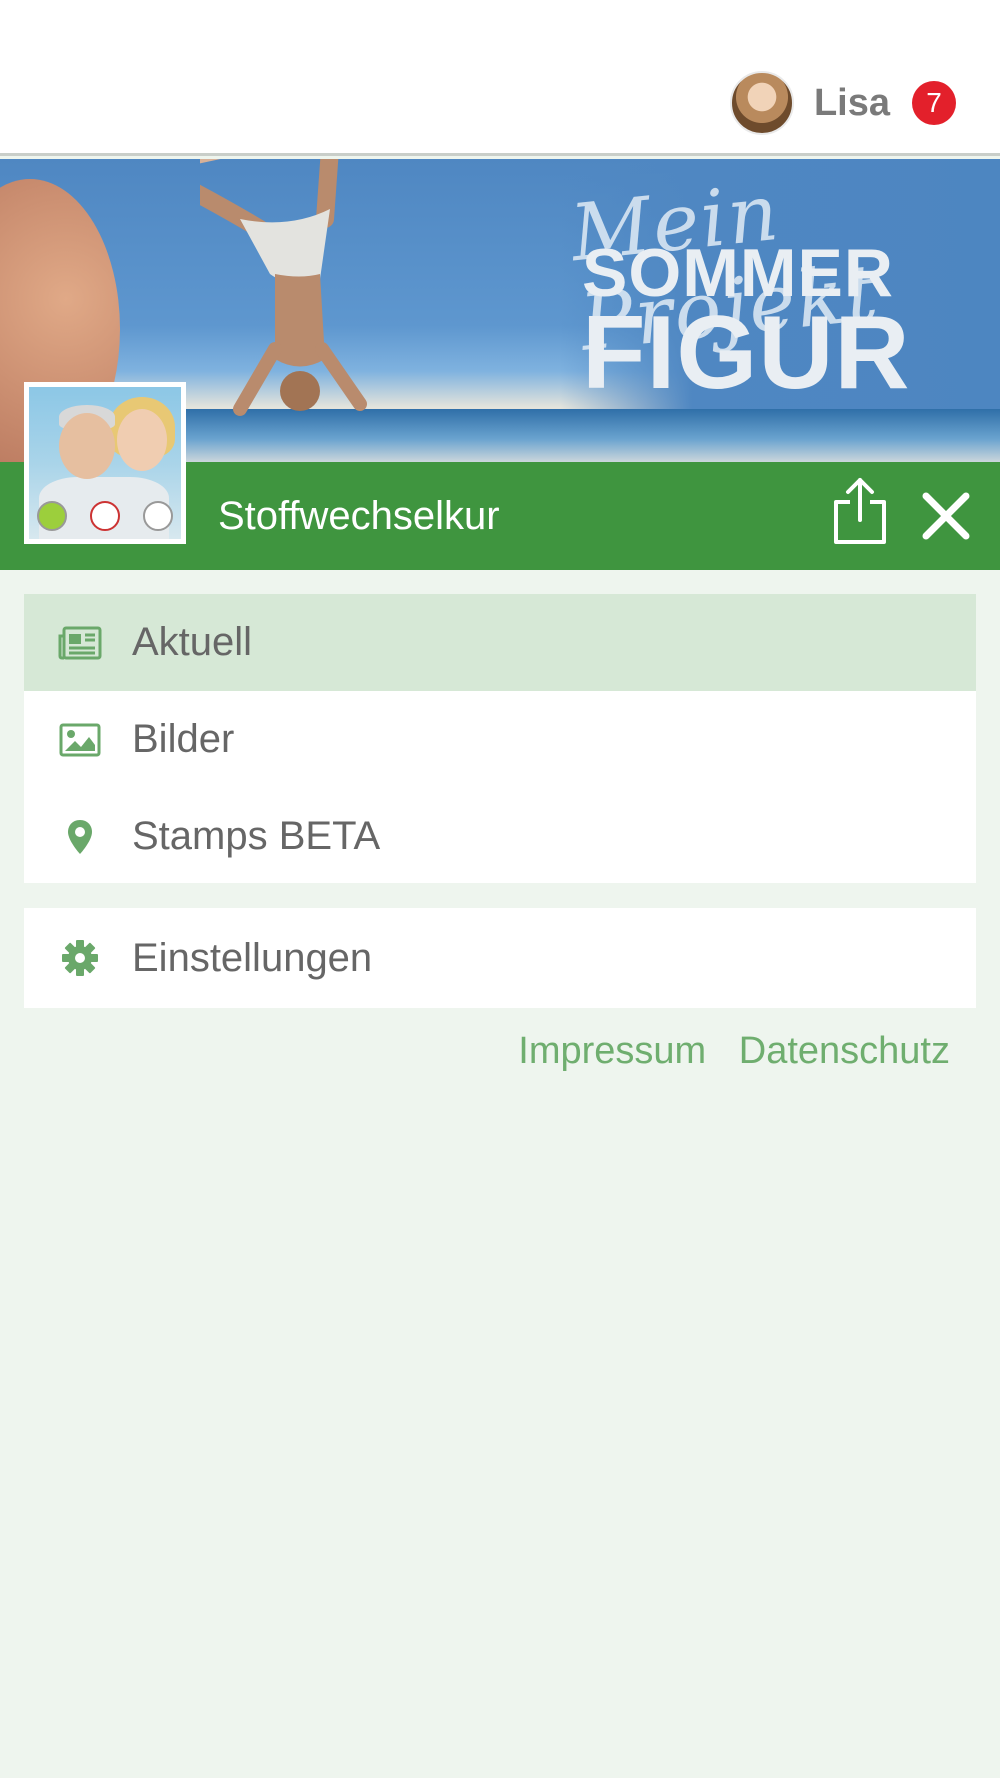  I want to click on map-pin-icon, so click(80, 837).